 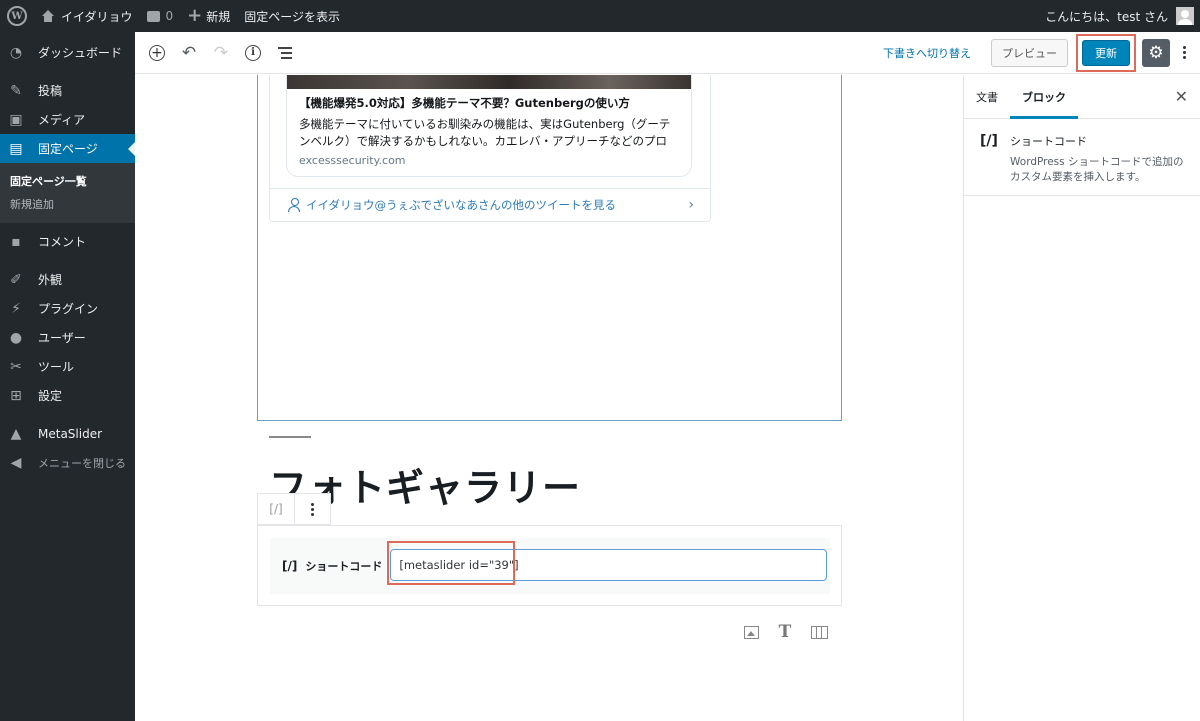 What do you see at coordinates (50, 280) in the screenshot?
I see `sidebar-item-label: 外観` at bounding box center [50, 280].